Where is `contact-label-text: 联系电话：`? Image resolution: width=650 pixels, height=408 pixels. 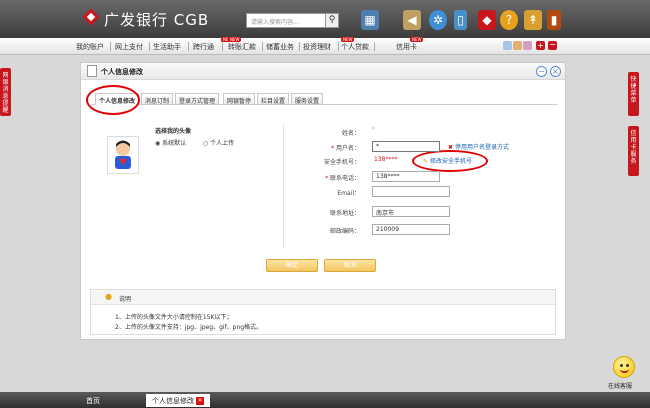 contact-label-text: 联系电话： is located at coordinates (344, 178).